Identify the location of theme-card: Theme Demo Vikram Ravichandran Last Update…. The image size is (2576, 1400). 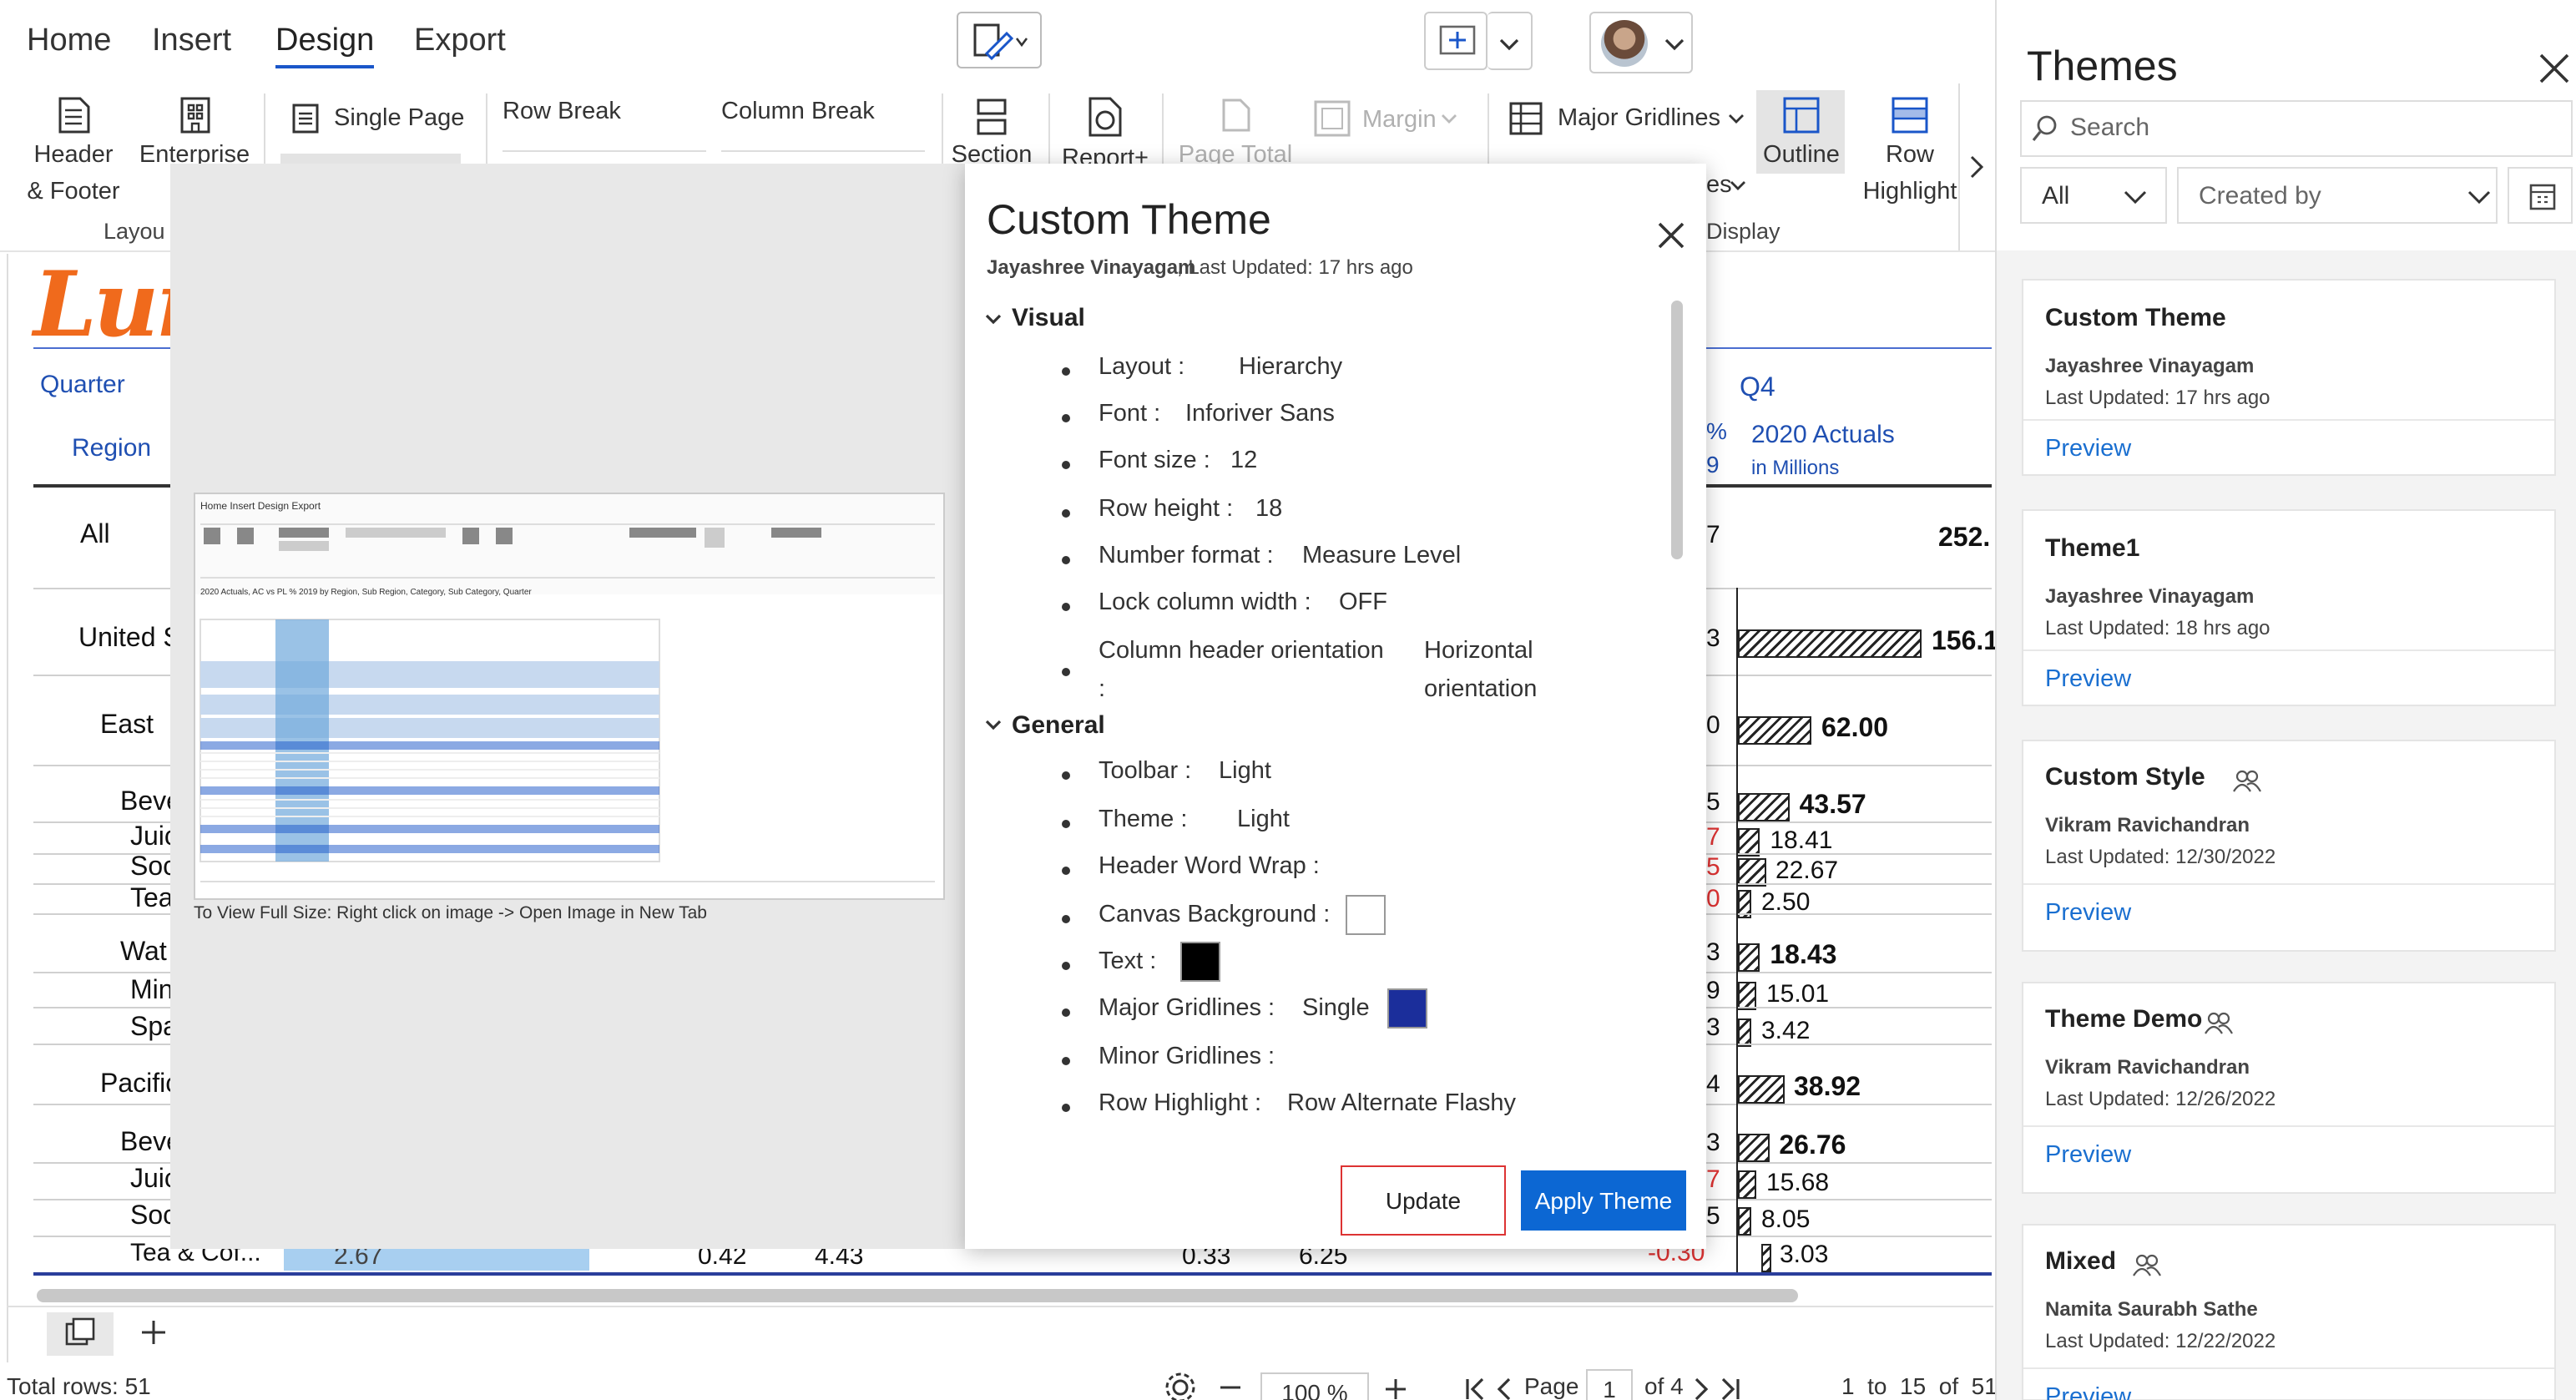
(2289, 1088).